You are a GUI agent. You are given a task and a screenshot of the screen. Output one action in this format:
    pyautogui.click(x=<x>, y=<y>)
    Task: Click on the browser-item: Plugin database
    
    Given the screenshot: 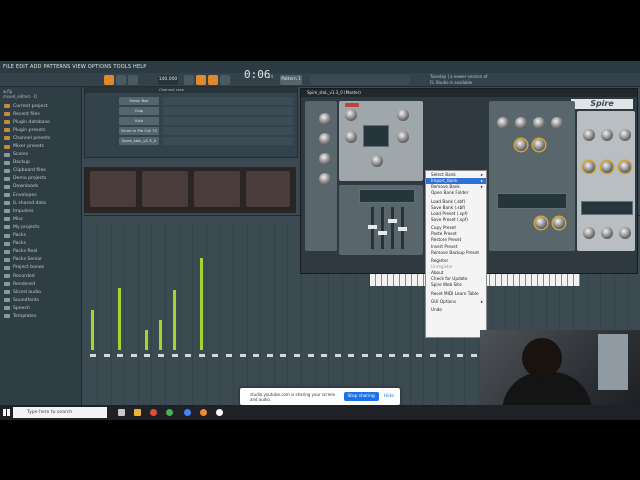 What is the action you would take?
    pyautogui.click(x=40, y=122)
    